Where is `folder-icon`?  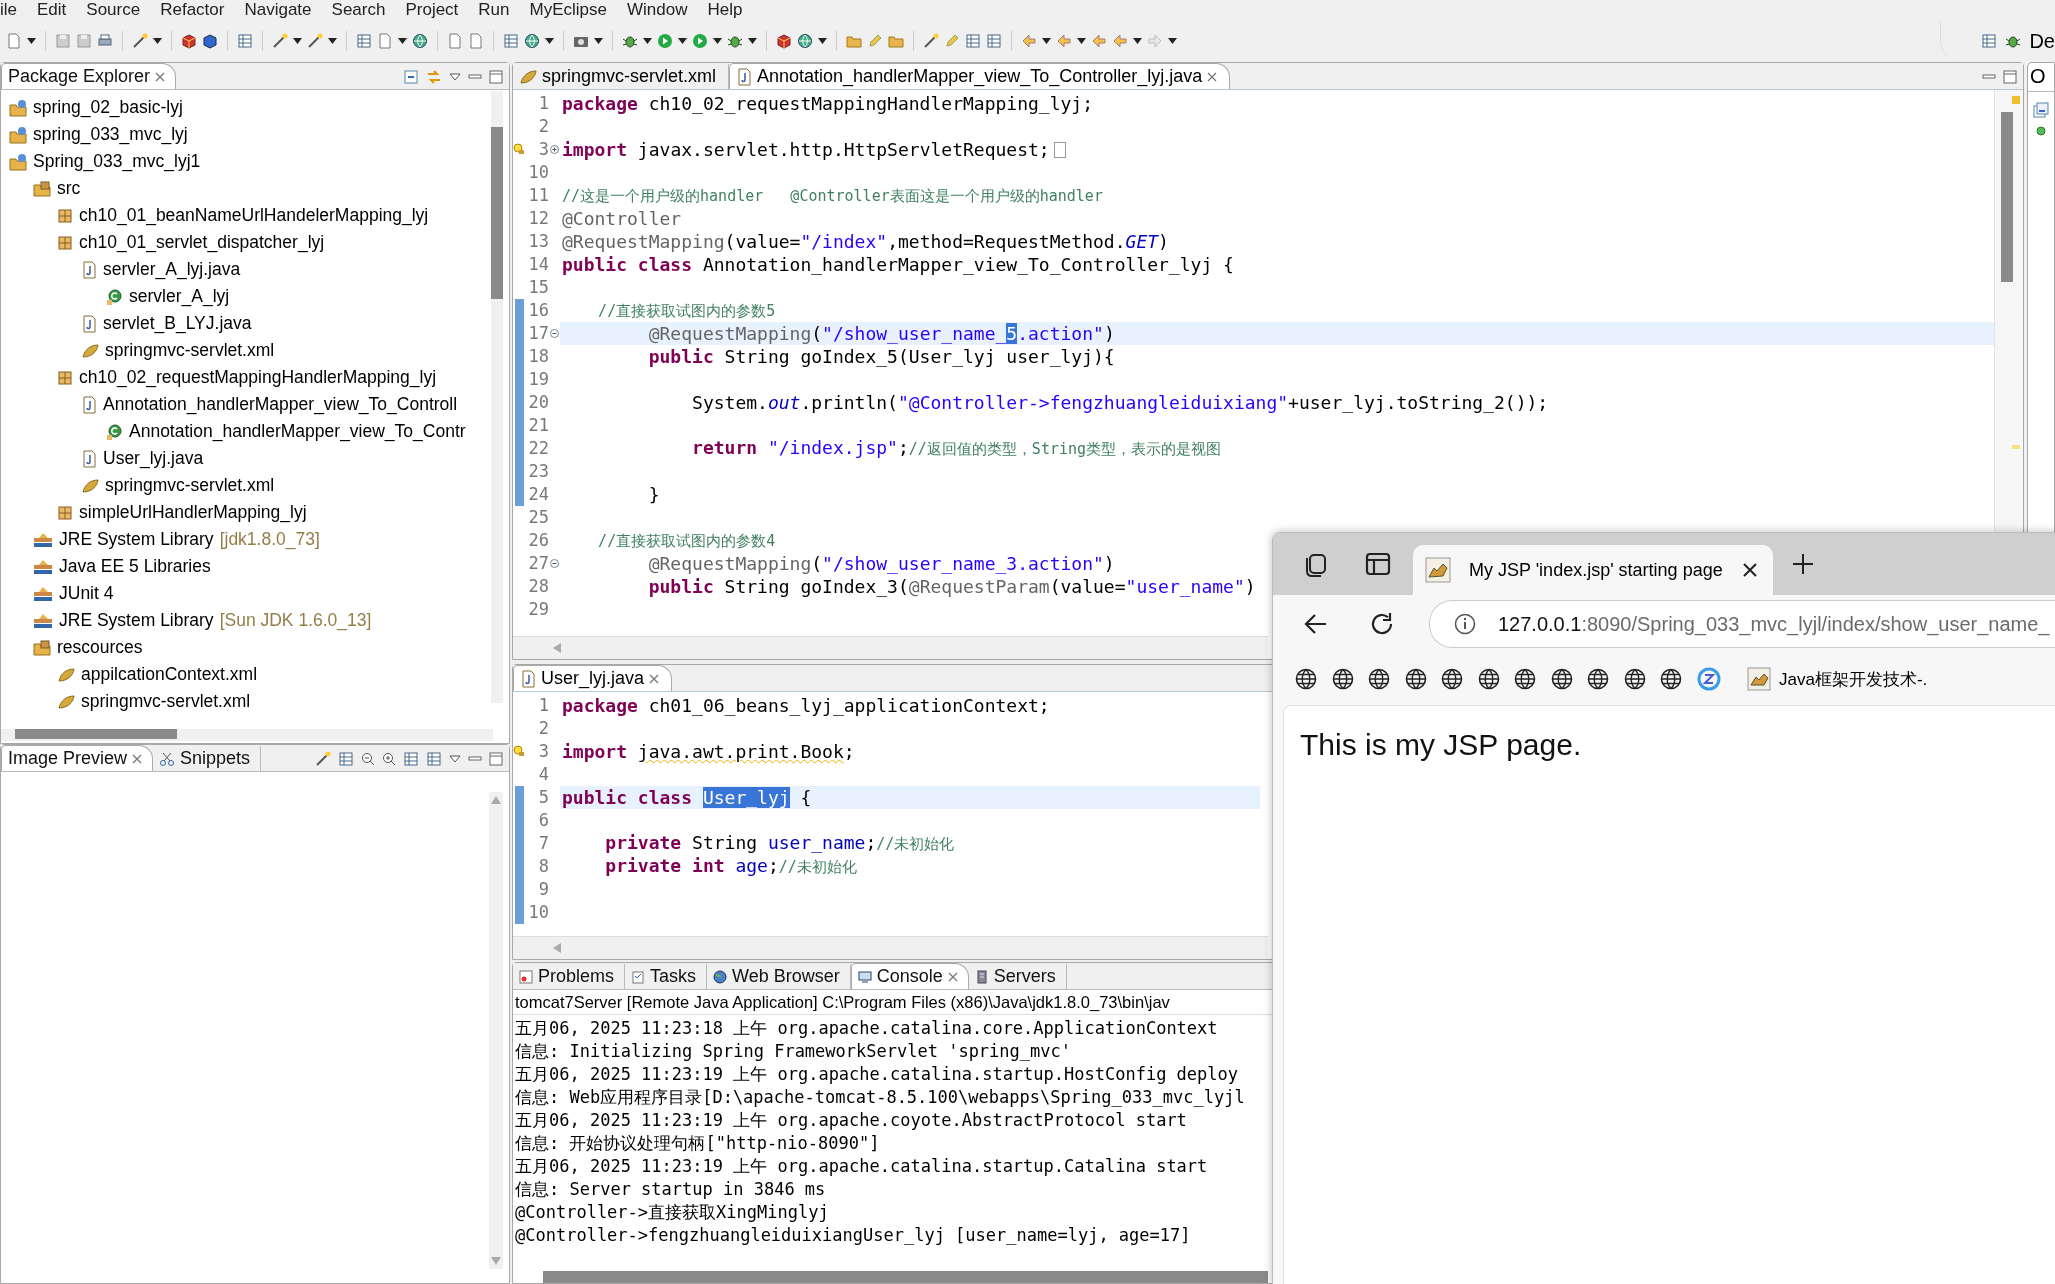
folder-icon is located at coordinates (896, 41).